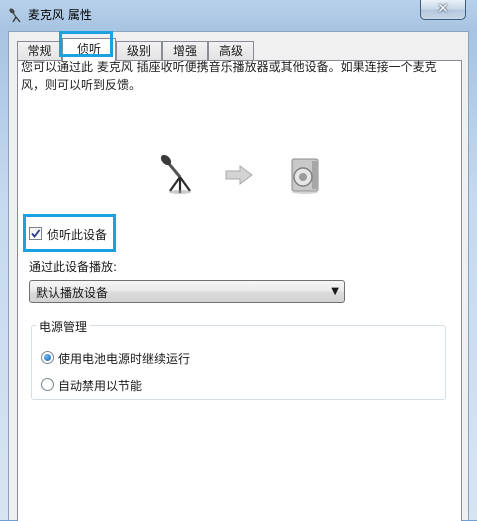 Image resolution: width=477 pixels, height=521 pixels. I want to click on listen-device-checkbox, so click(35, 233).